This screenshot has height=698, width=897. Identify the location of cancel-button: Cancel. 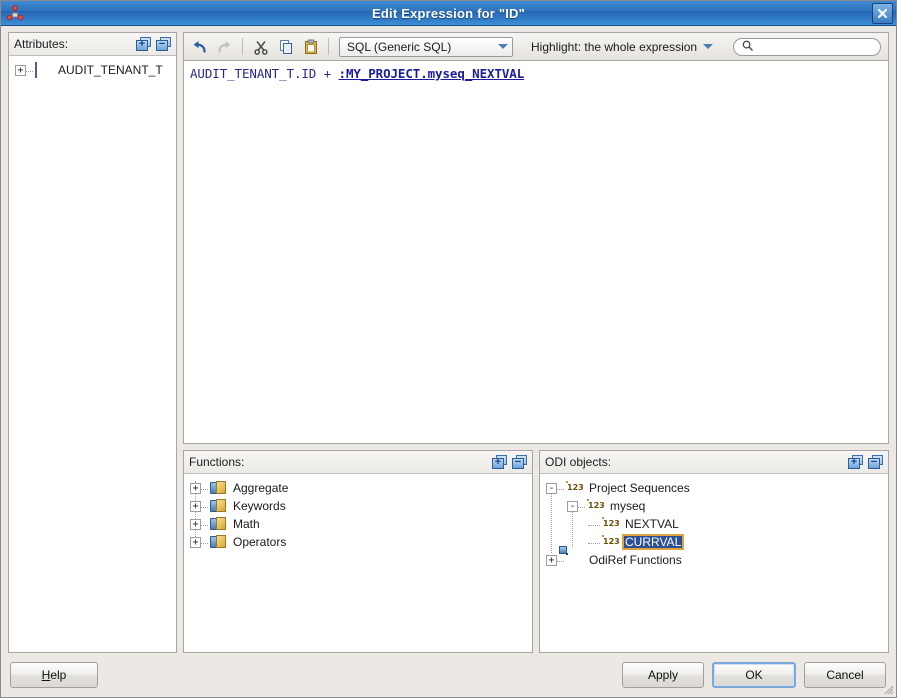
(845, 675).